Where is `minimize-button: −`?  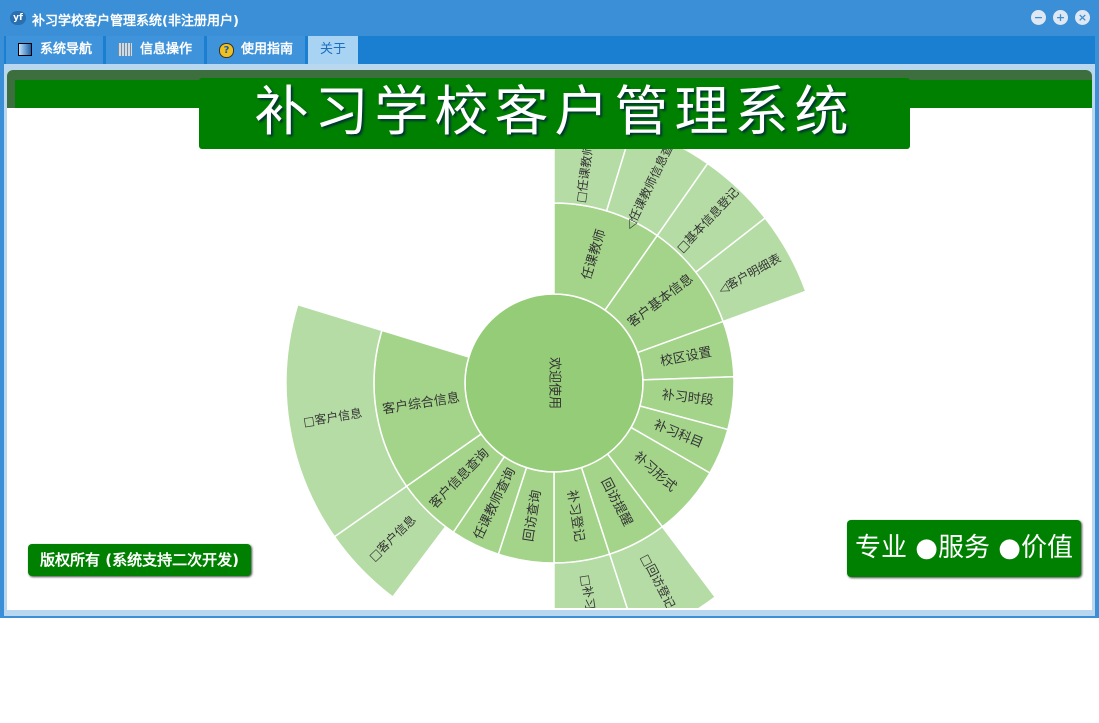
minimize-button: − is located at coordinates (1038, 17).